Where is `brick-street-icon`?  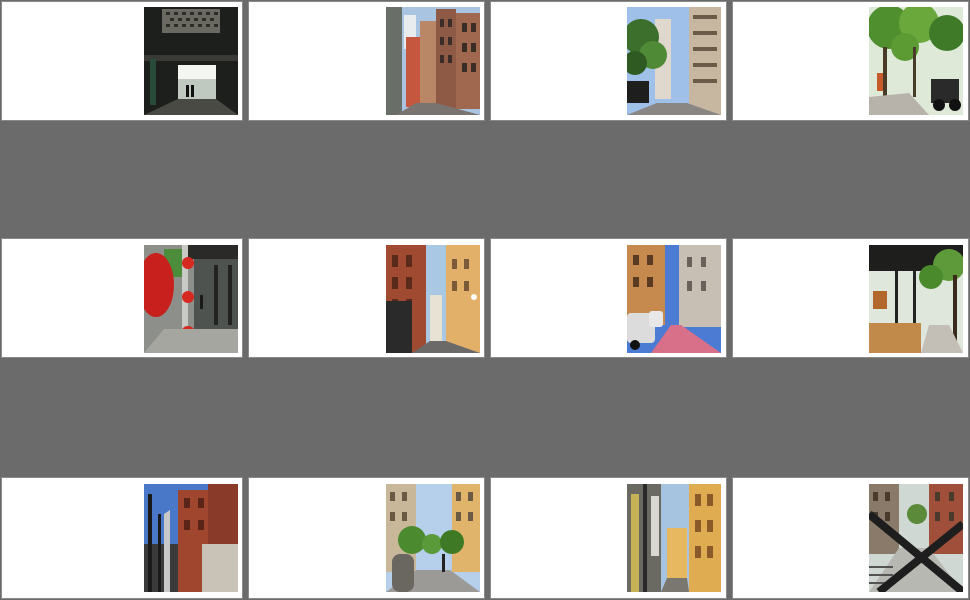
brick-street-icon is located at coordinates (433, 299).